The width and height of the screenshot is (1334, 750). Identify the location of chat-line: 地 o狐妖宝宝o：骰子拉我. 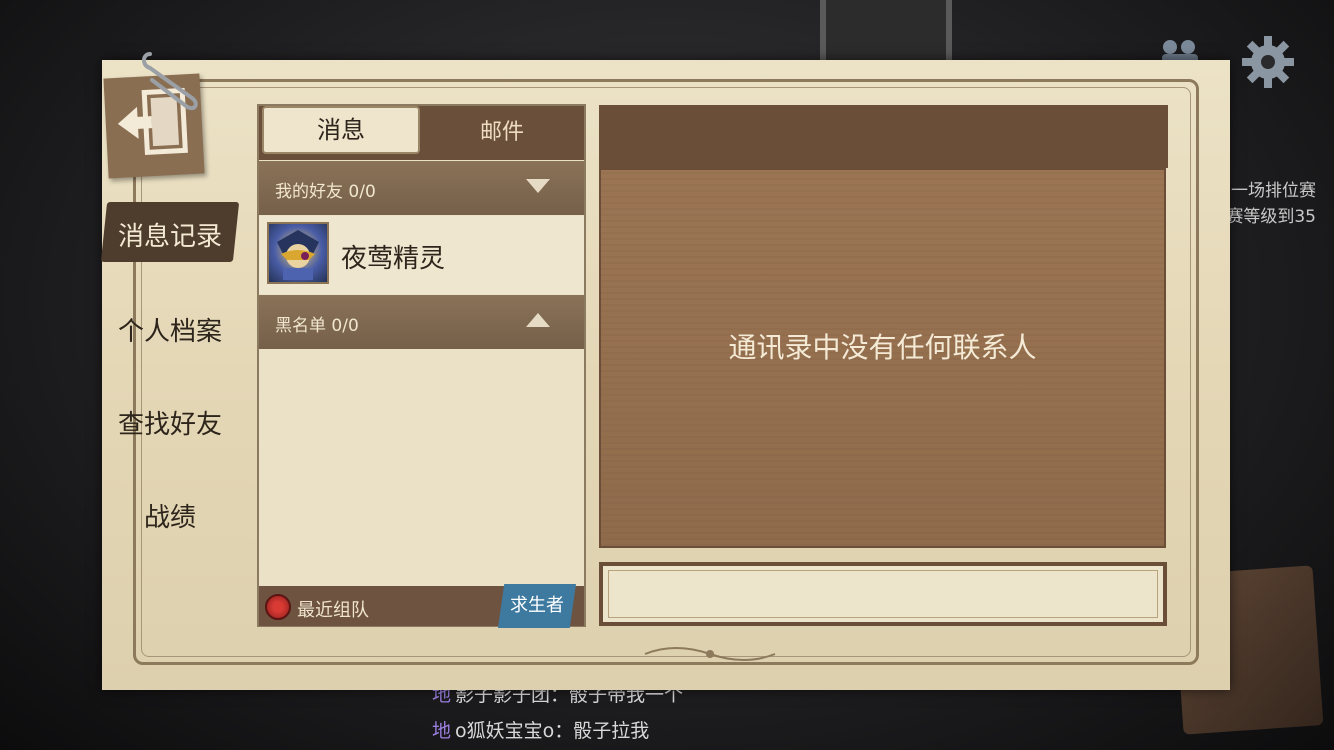
(540, 729).